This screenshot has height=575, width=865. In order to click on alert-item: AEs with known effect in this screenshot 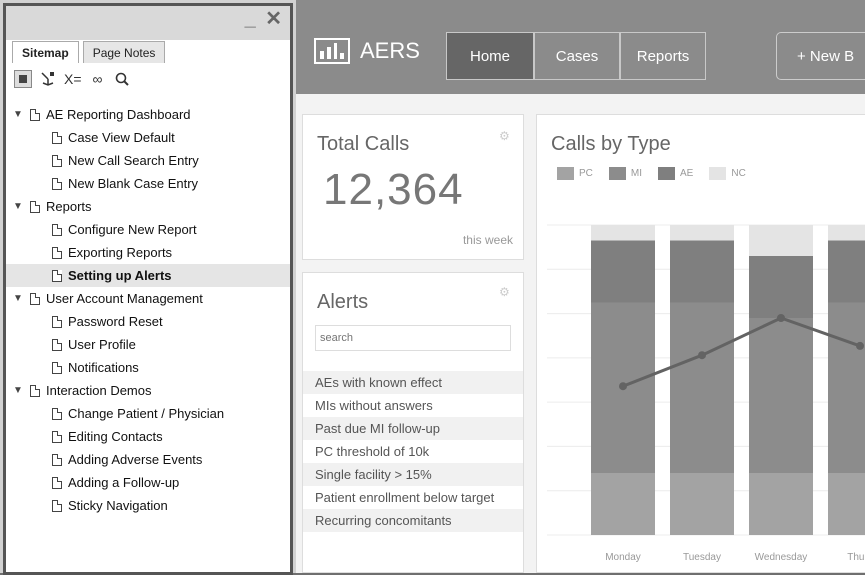, I will do `click(413, 382)`.